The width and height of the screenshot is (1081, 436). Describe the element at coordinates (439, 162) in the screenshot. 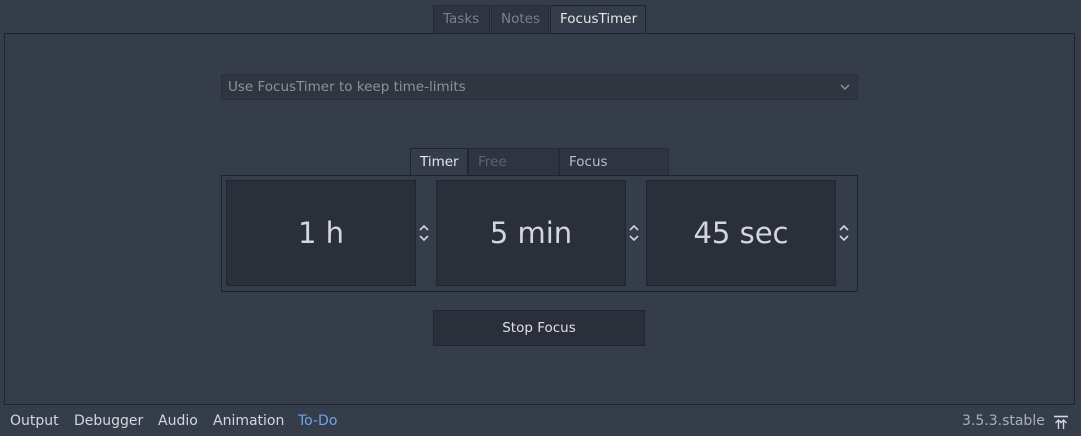

I see `tab-timer: Timer` at that location.